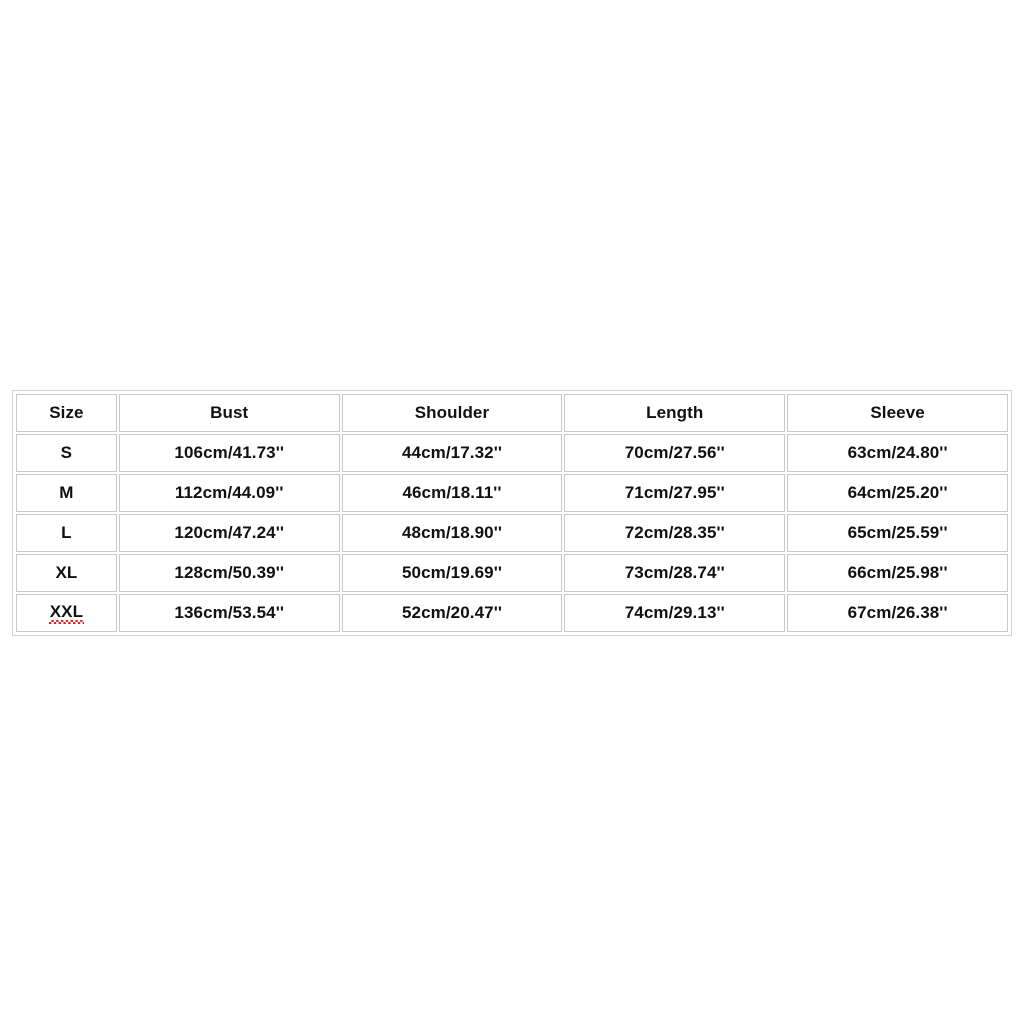 This screenshot has height=1024, width=1024. I want to click on cell-bust: 128cm/50.39'', so click(229, 573).